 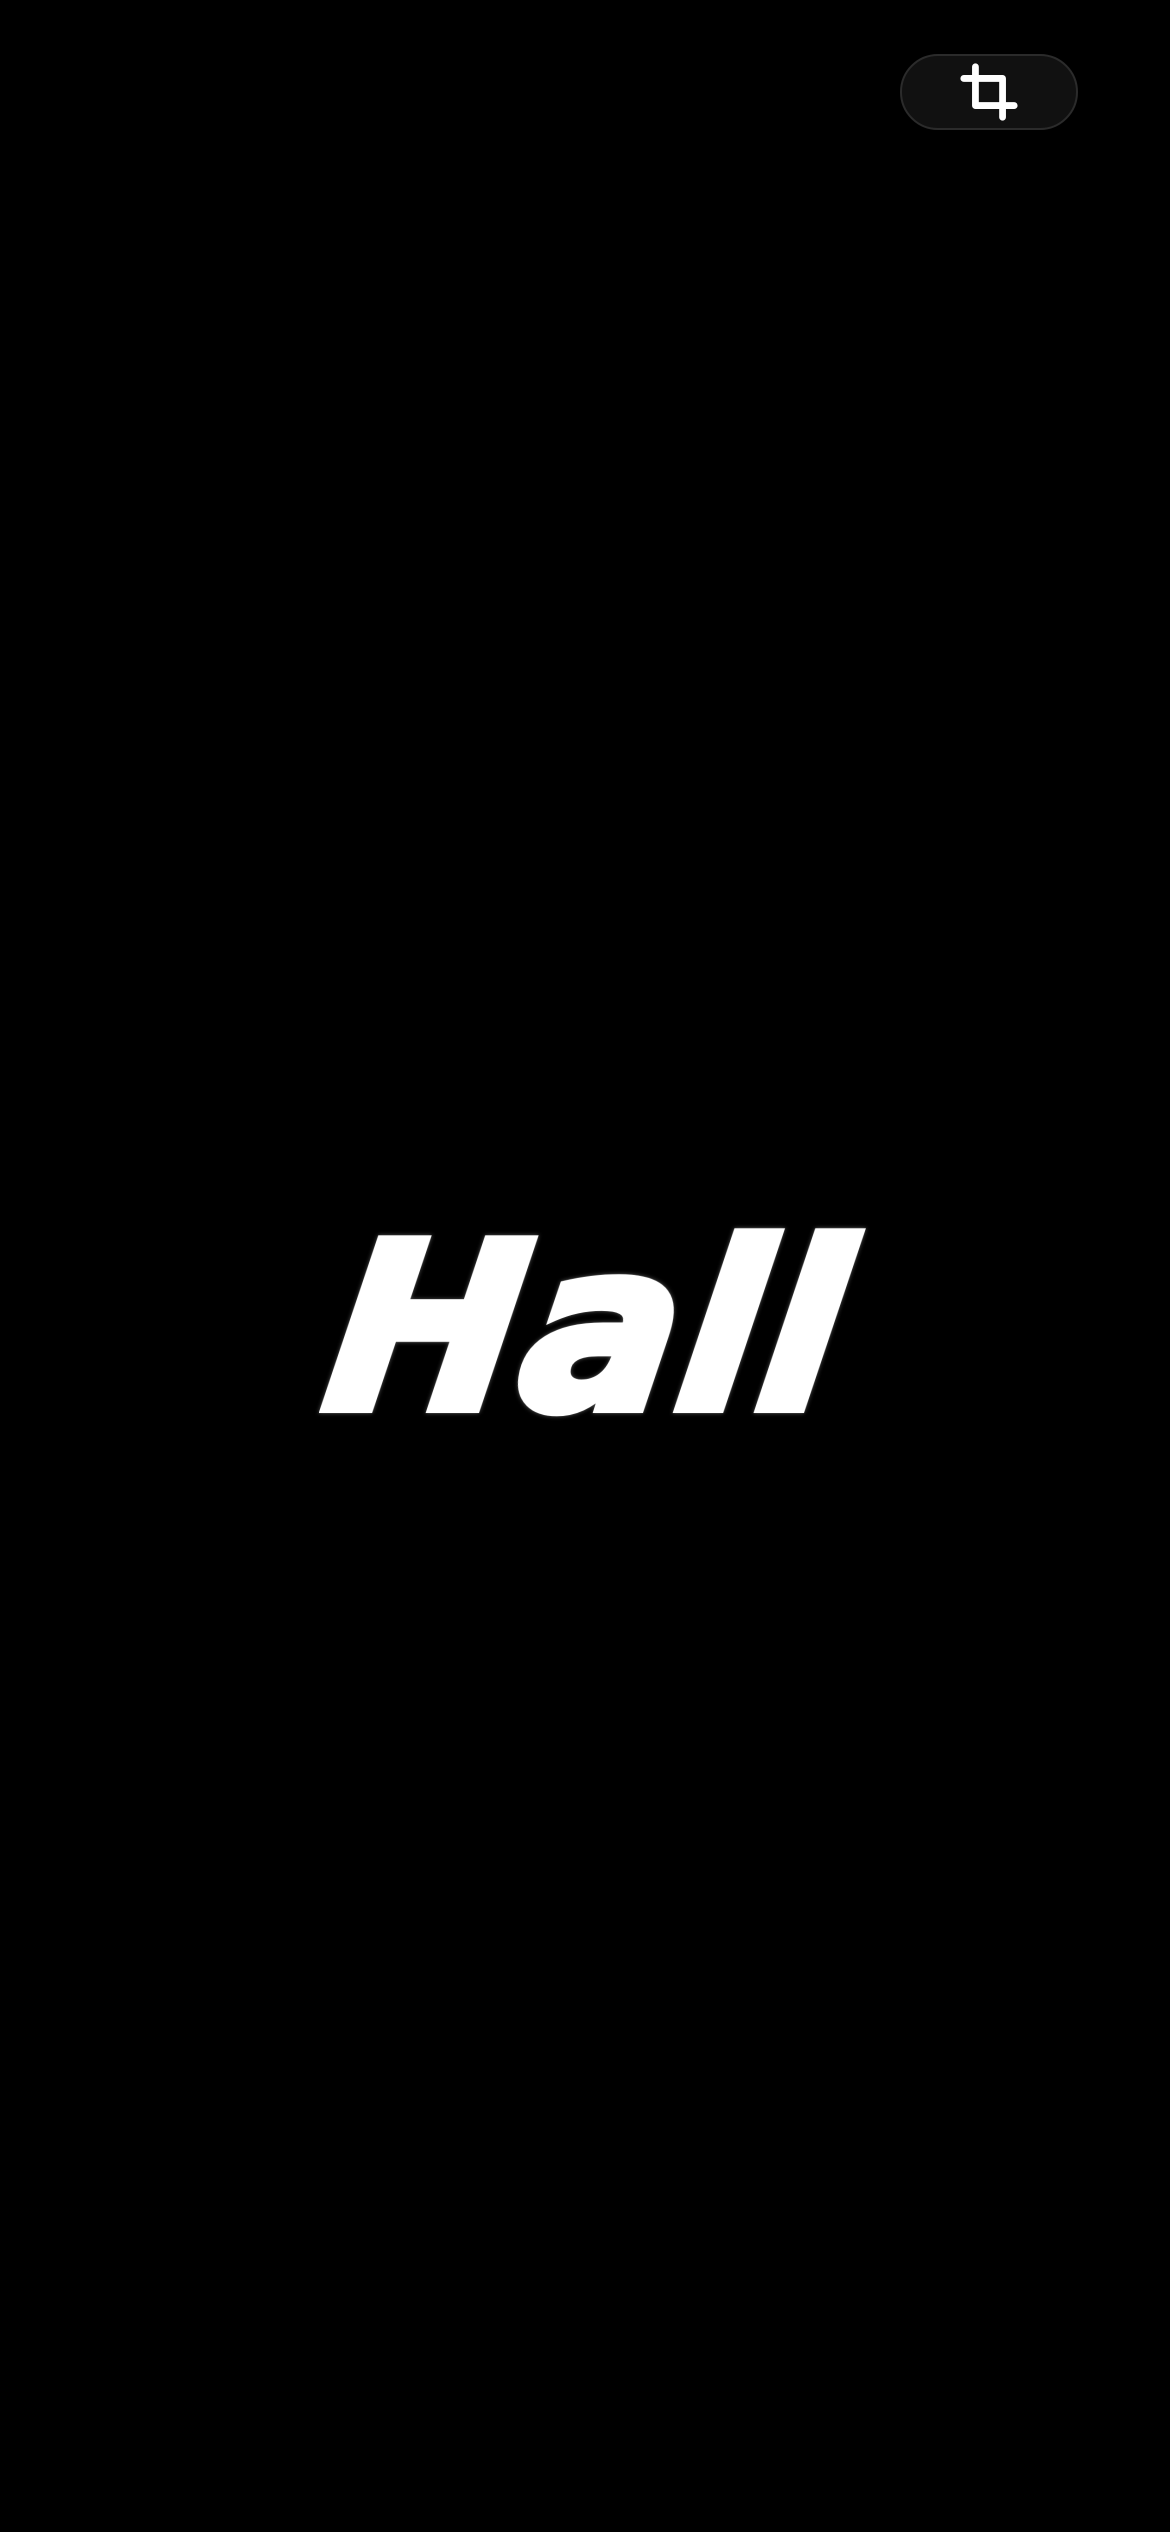 I want to click on crop-button, so click(x=989, y=92).